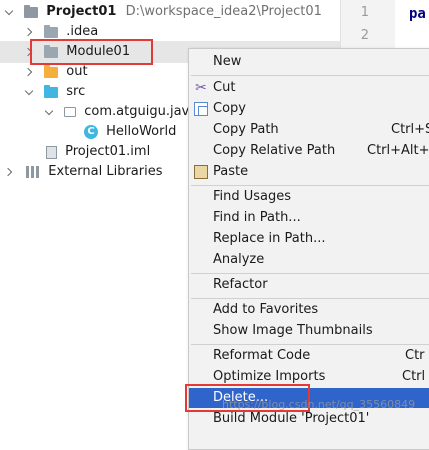 The image size is (429, 450). I want to click on tree-item-src: src, so click(54, 92).